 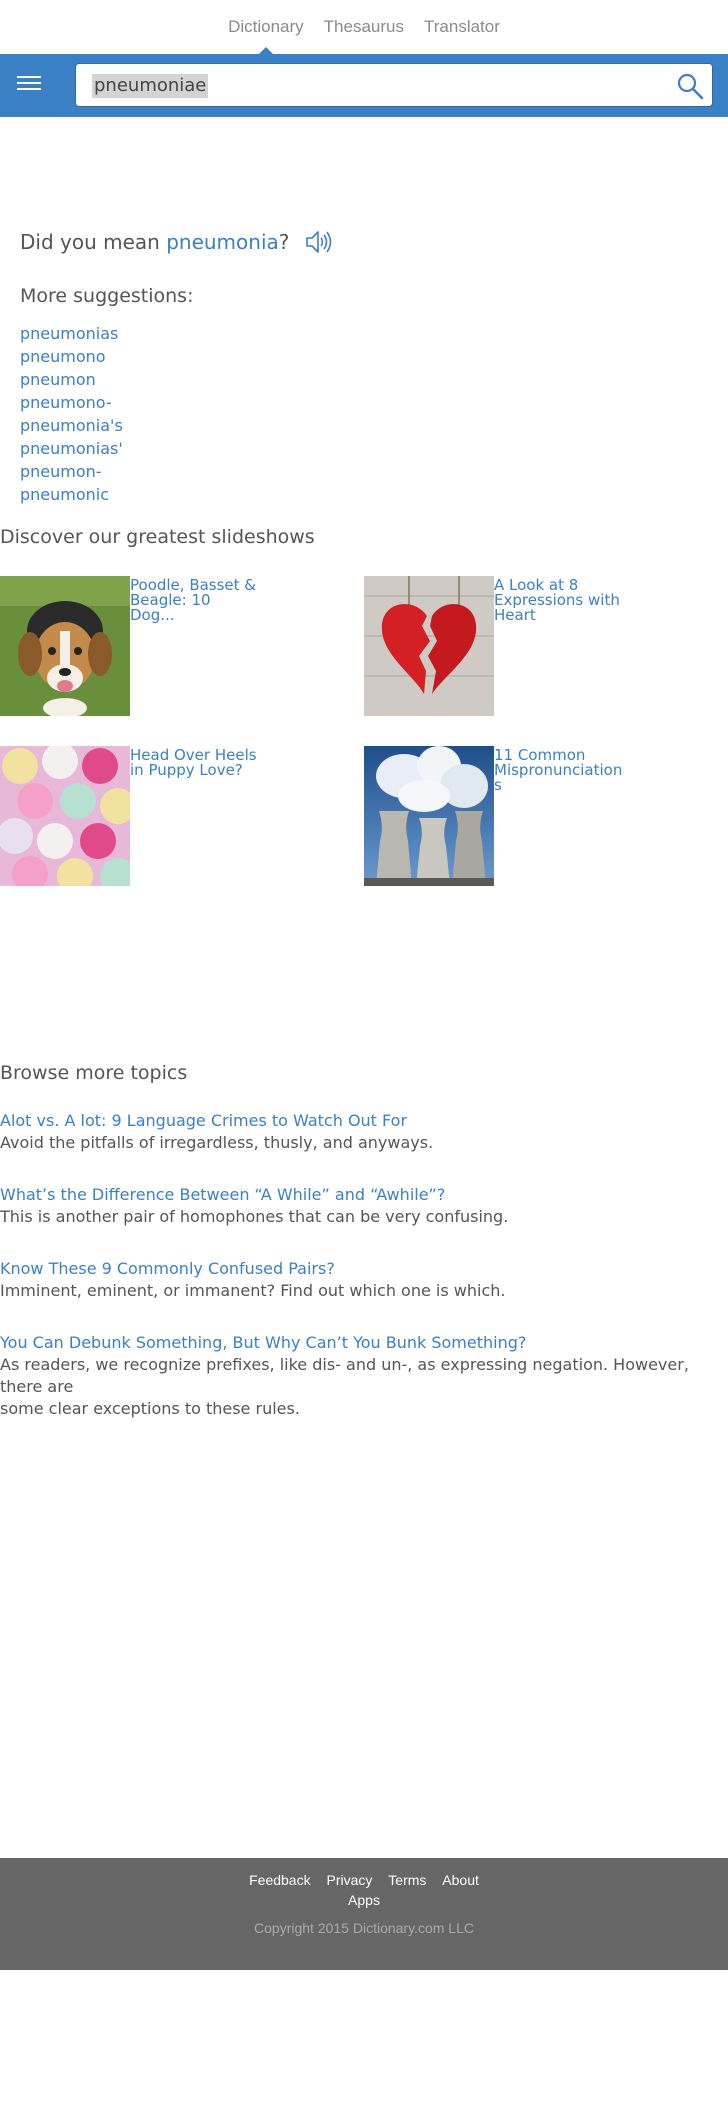 I want to click on tab-translator: Translator, so click(x=462, y=27).